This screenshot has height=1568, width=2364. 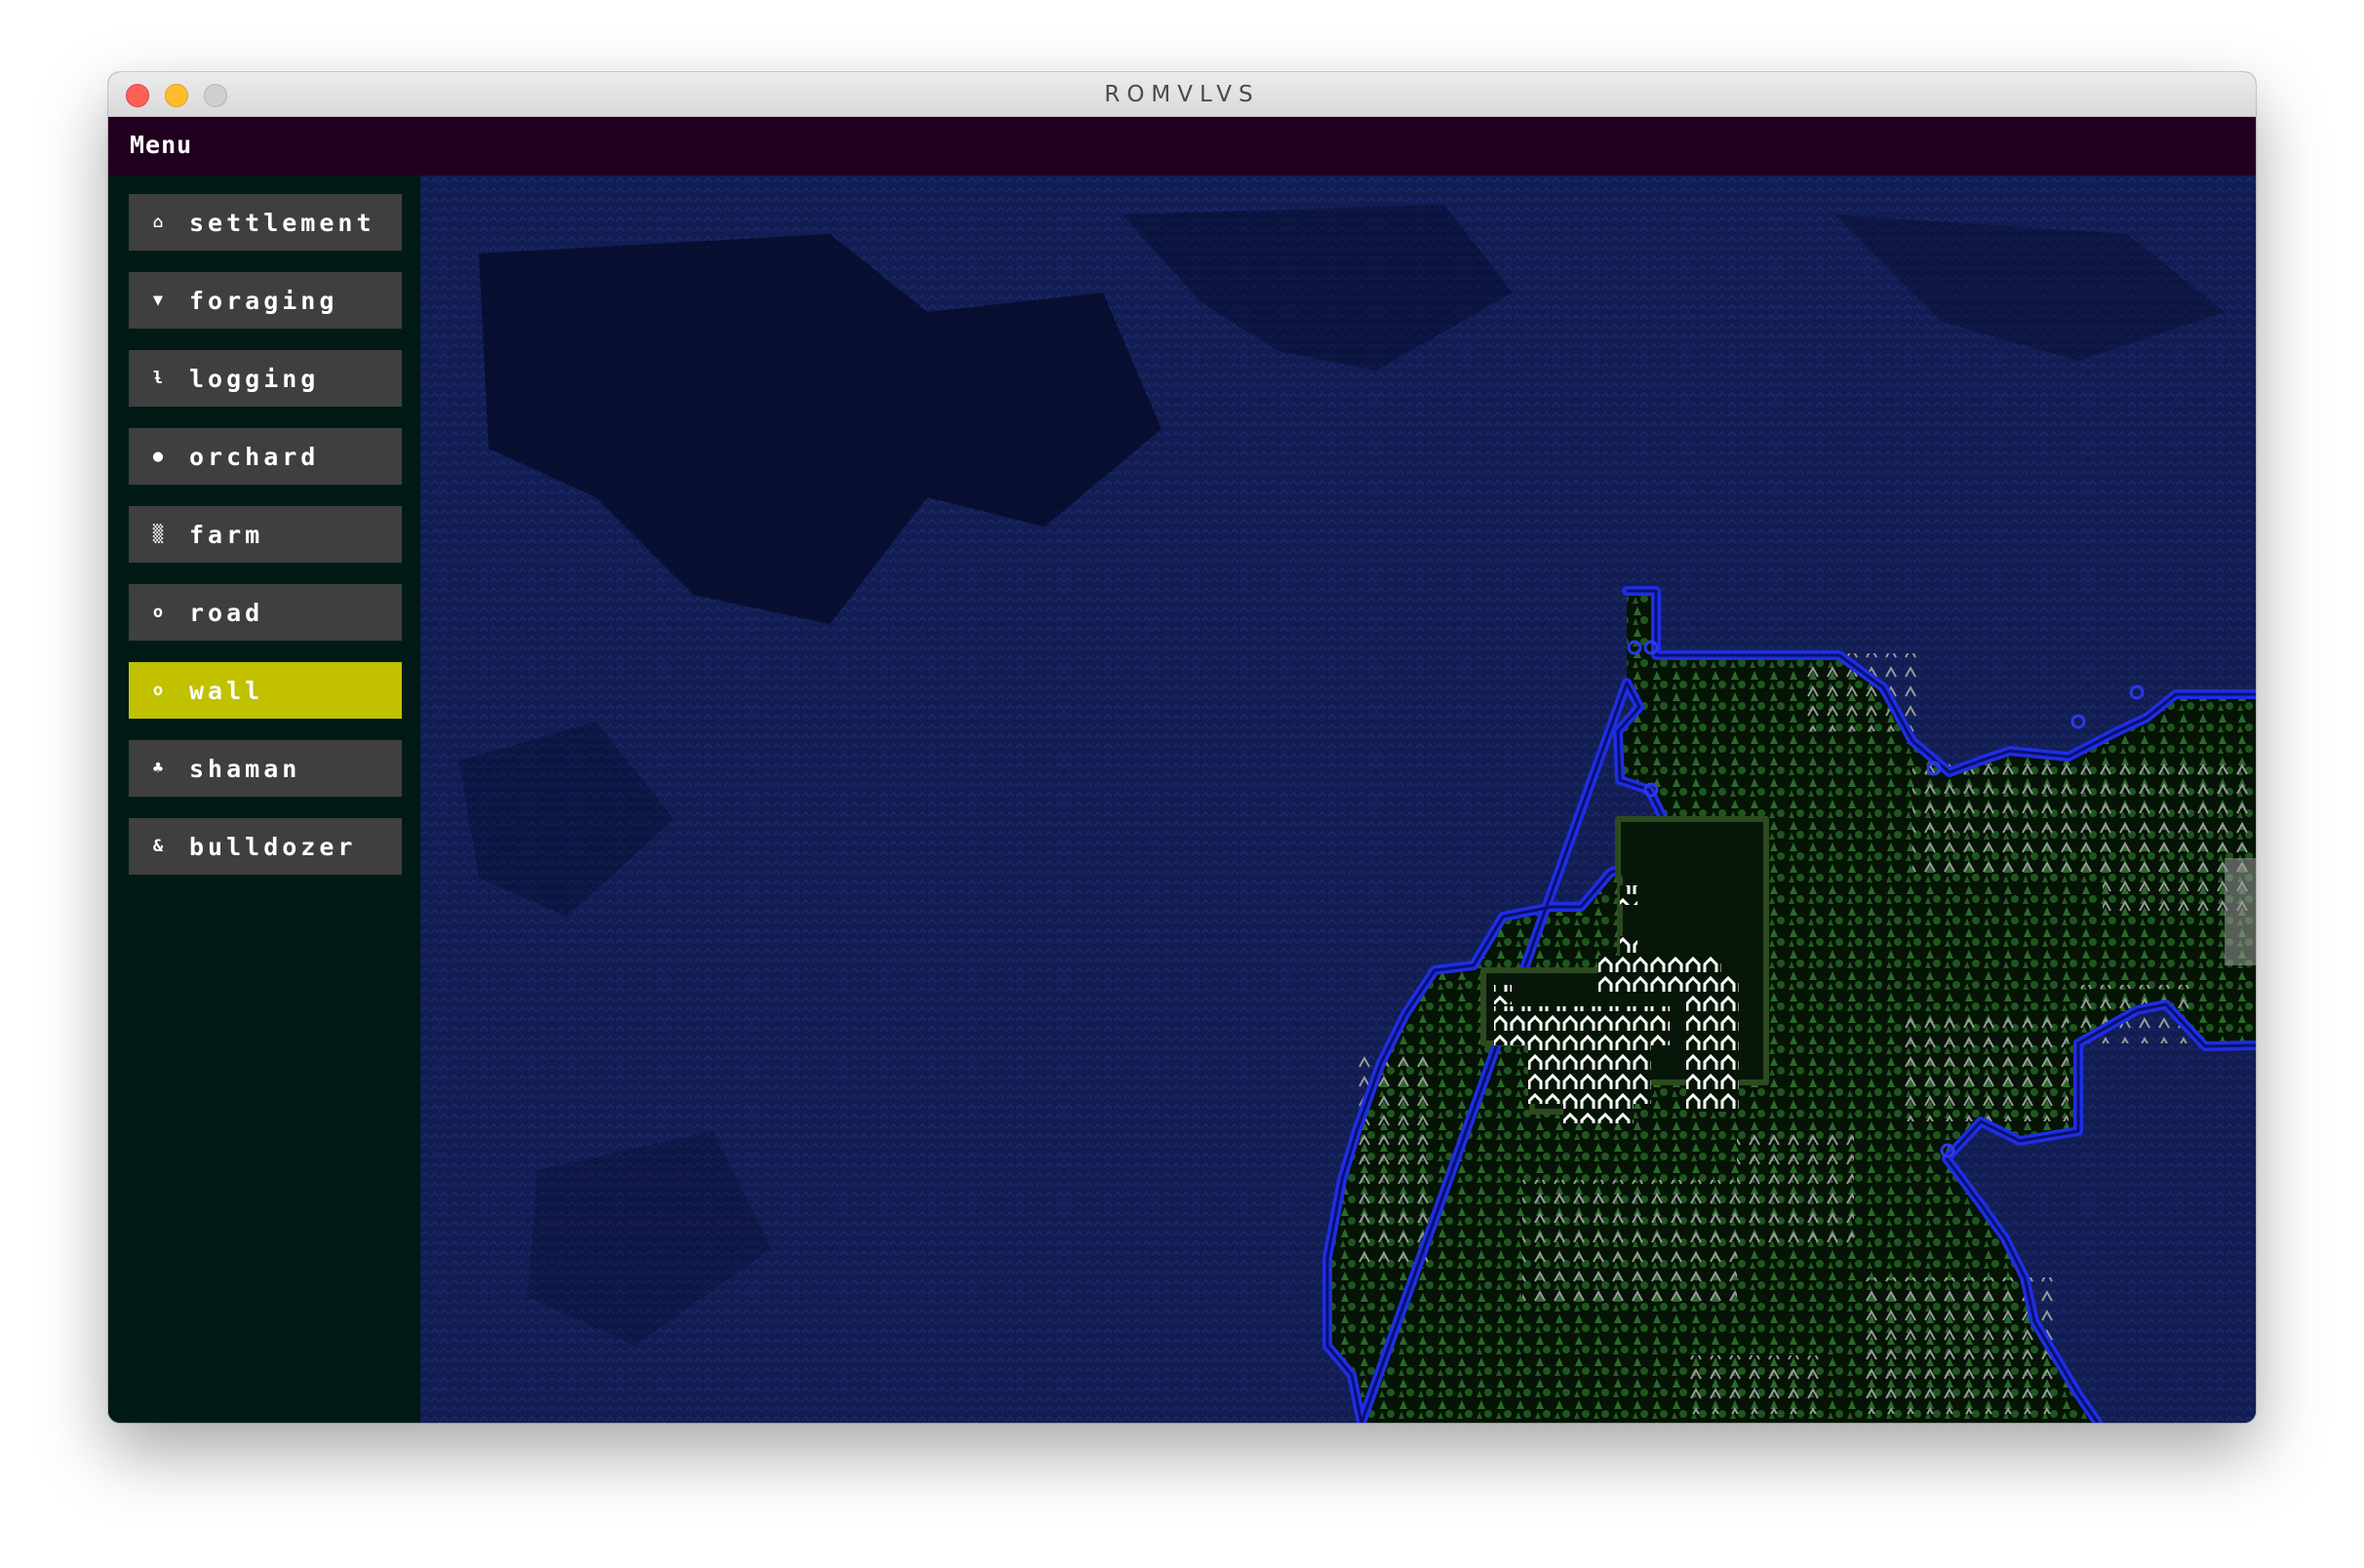 What do you see at coordinates (265, 690) in the screenshot?
I see `tool-wall-button: o wall` at bounding box center [265, 690].